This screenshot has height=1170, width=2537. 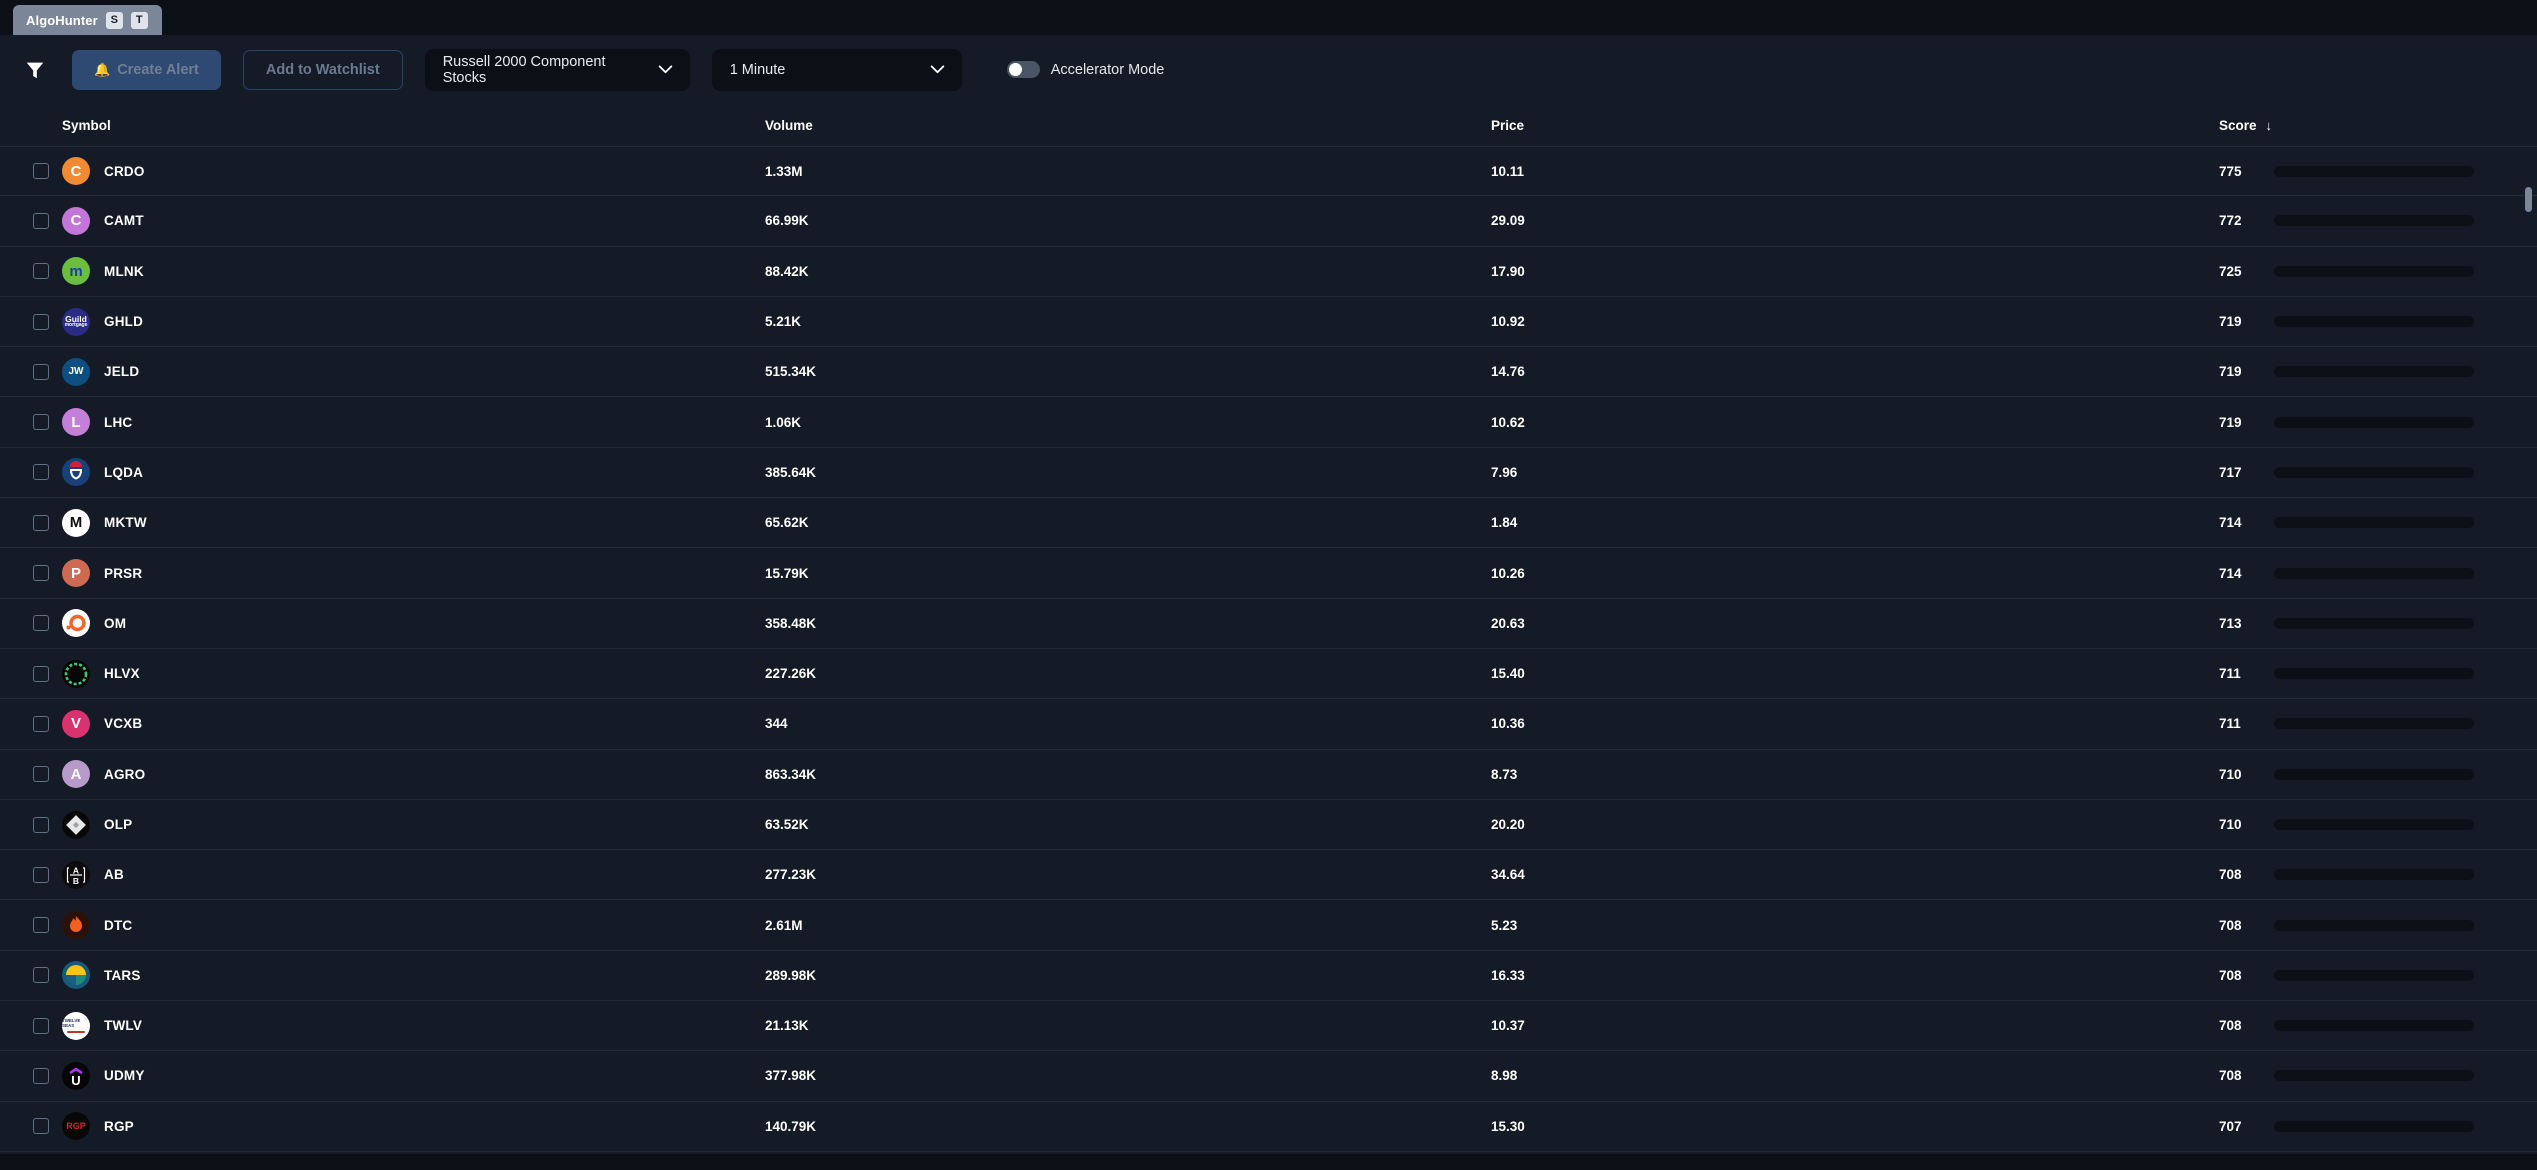 What do you see at coordinates (413, 422) in the screenshot?
I see `symbol-cell: L LHC` at bounding box center [413, 422].